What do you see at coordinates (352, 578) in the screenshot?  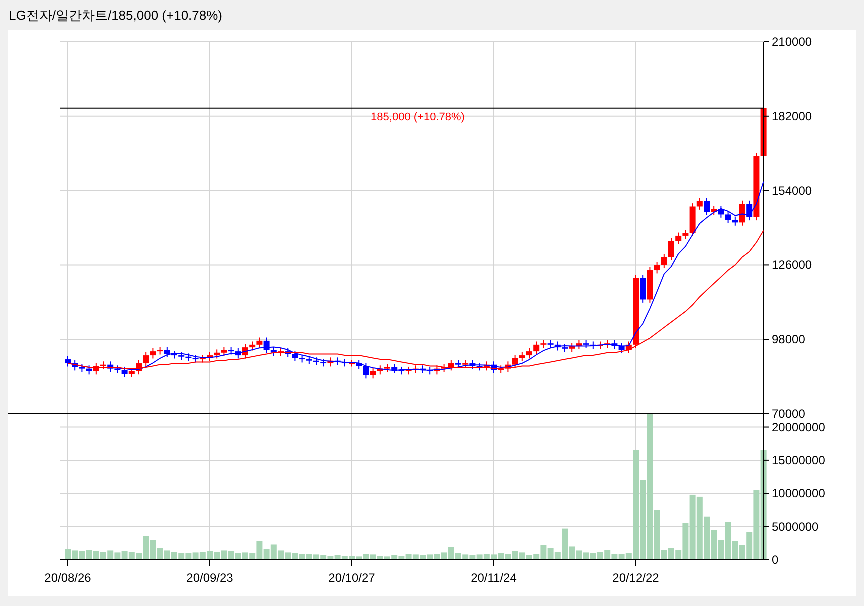 I see `date-axis-label: 20/10/27` at bounding box center [352, 578].